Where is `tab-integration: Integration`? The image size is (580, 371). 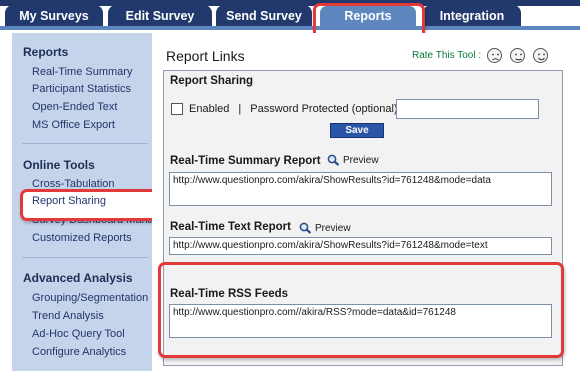 tab-integration: Integration is located at coordinates (472, 15).